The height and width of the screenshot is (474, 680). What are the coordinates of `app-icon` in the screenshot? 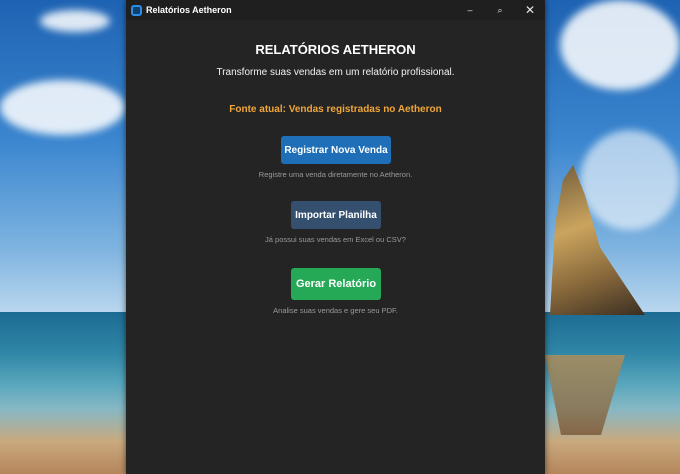 It's located at (136, 10).